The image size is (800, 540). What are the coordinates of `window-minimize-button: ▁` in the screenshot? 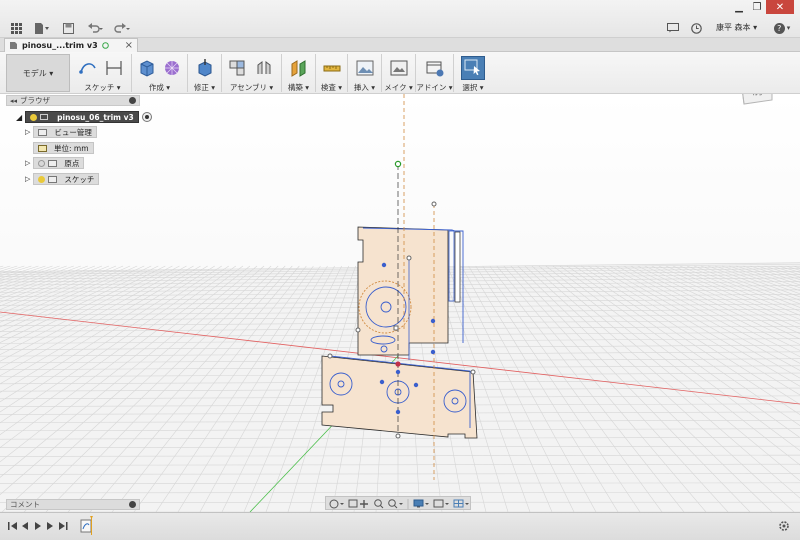 It's located at (739, 7).